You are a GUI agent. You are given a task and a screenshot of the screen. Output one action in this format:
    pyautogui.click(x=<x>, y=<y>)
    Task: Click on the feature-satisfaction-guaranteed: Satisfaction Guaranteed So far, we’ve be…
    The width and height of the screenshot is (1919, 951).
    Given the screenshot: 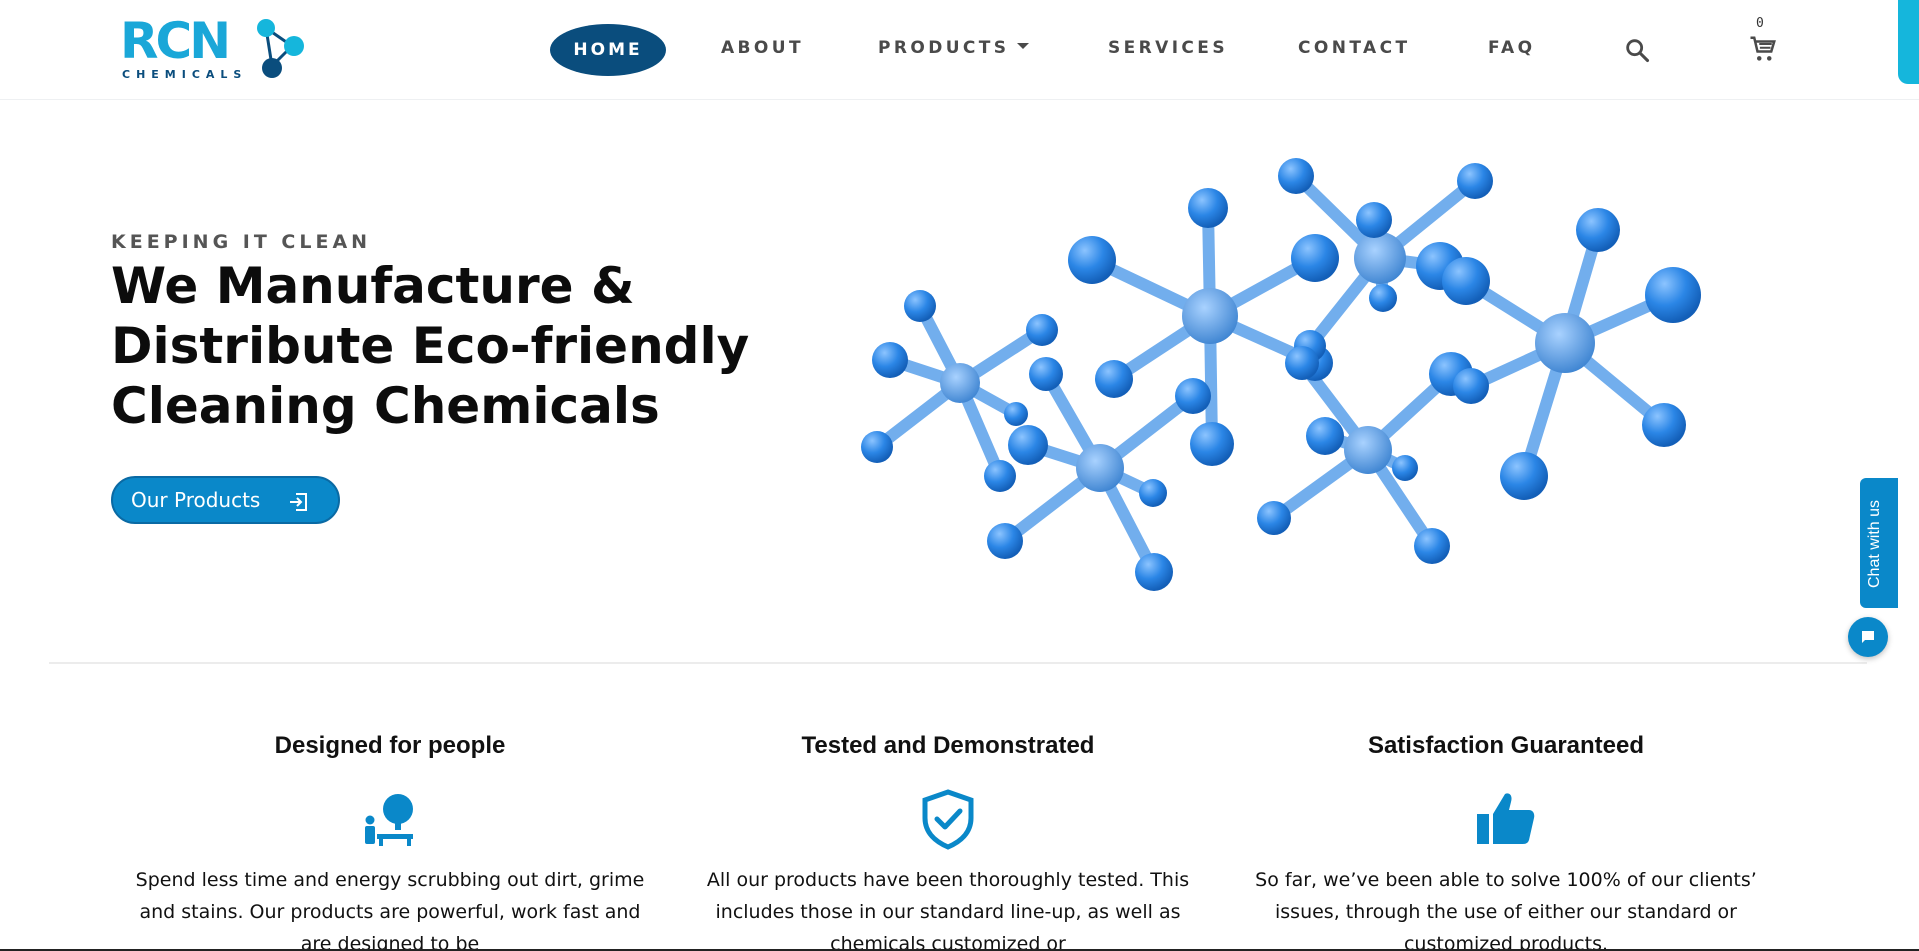 What is the action you would take?
    pyautogui.click(x=1506, y=841)
    